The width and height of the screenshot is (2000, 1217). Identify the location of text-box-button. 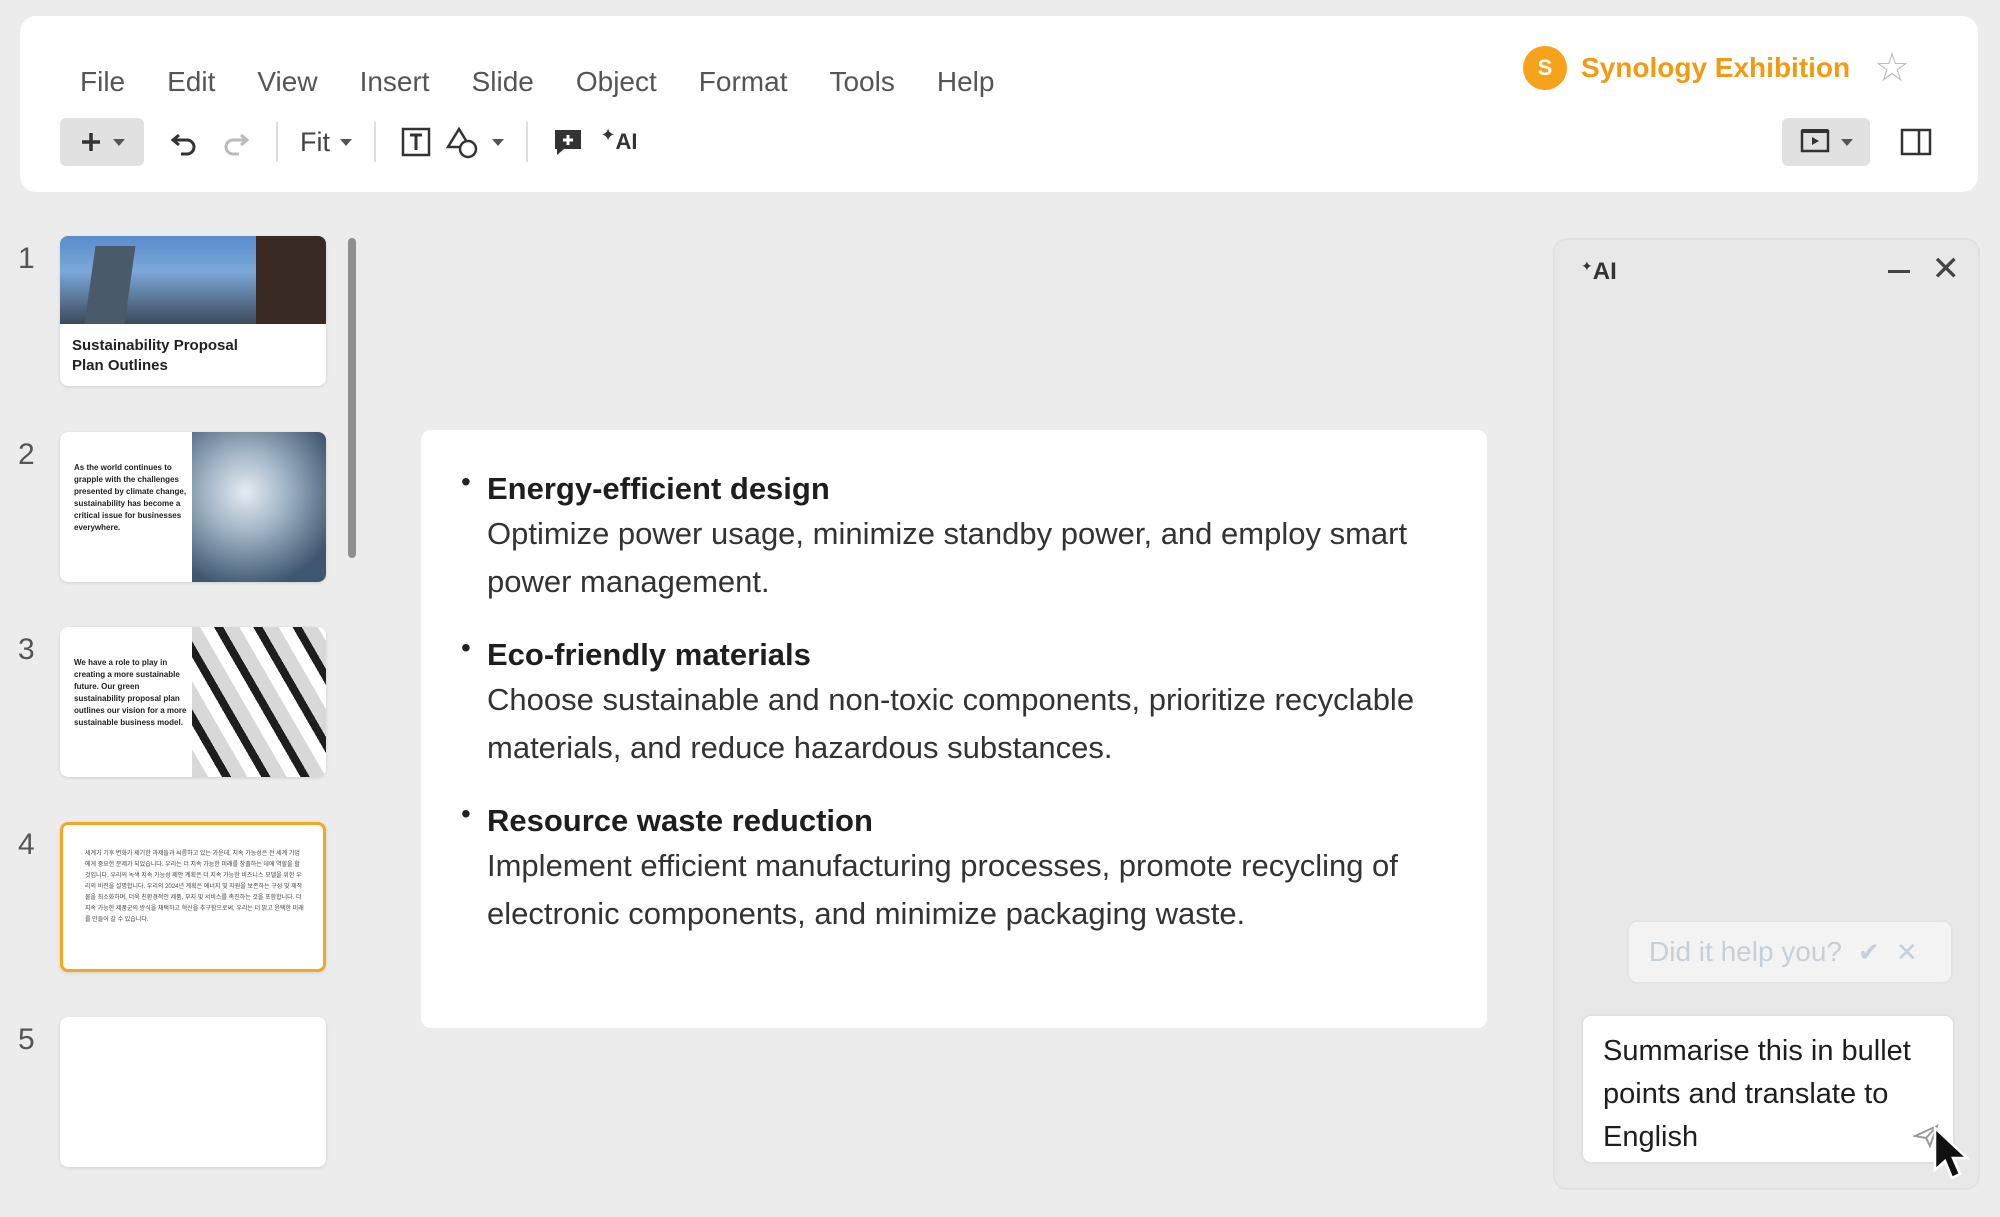
(416, 142).